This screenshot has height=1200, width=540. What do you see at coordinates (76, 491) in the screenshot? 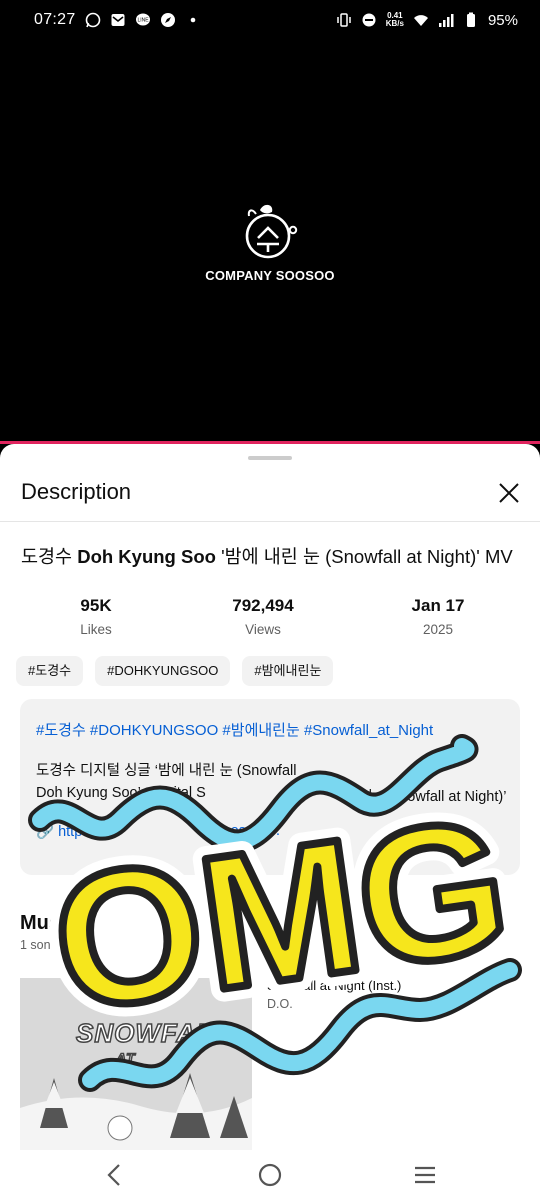
I see `sheet-title: Description` at bounding box center [76, 491].